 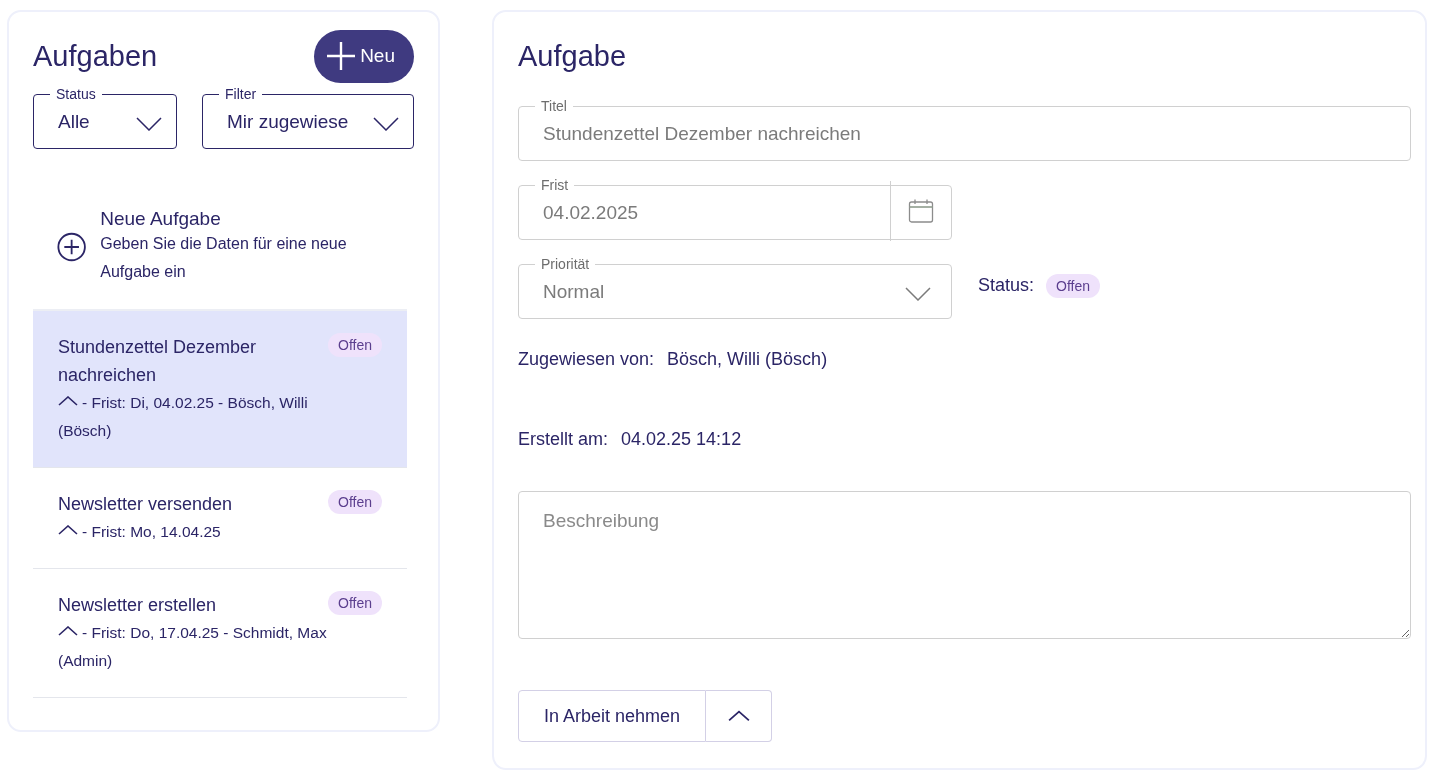 What do you see at coordinates (95, 56) in the screenshot?
I see `panel-title: Aufgaben` at bounding box center [95, 56].